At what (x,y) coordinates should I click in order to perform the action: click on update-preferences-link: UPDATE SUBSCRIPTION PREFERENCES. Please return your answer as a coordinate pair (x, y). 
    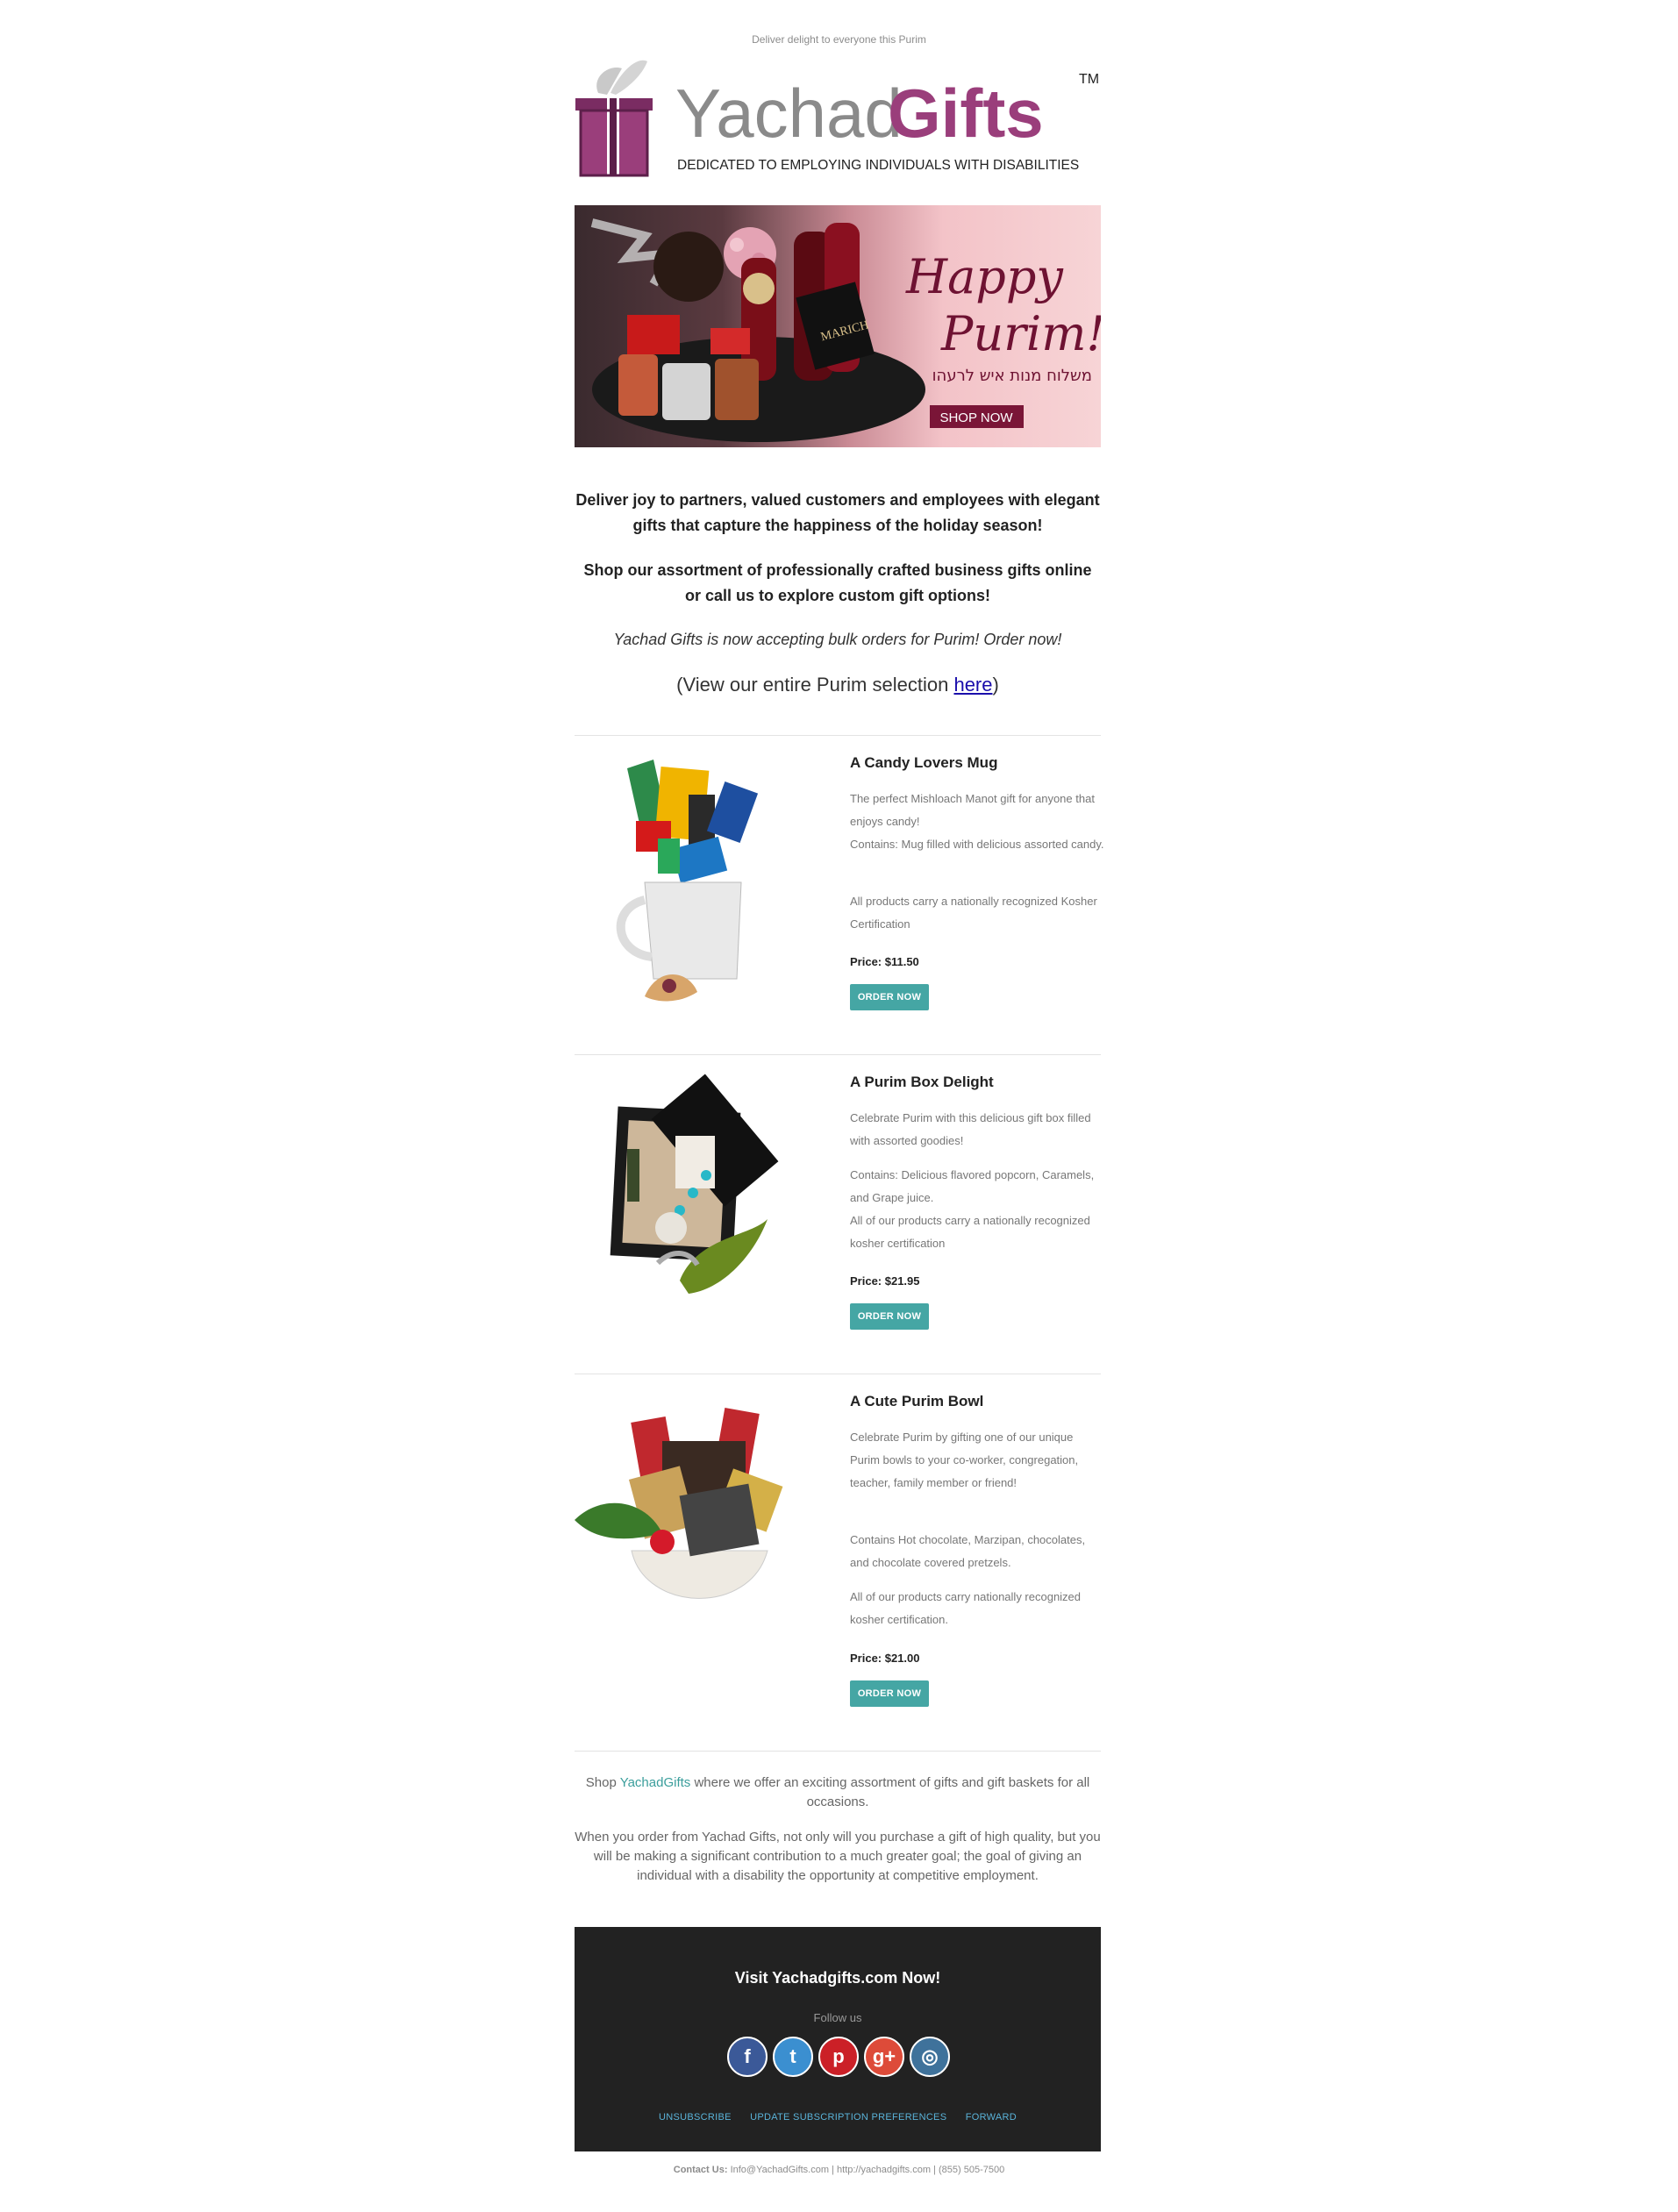
    Looking at the image, I should click on (848, 2117).